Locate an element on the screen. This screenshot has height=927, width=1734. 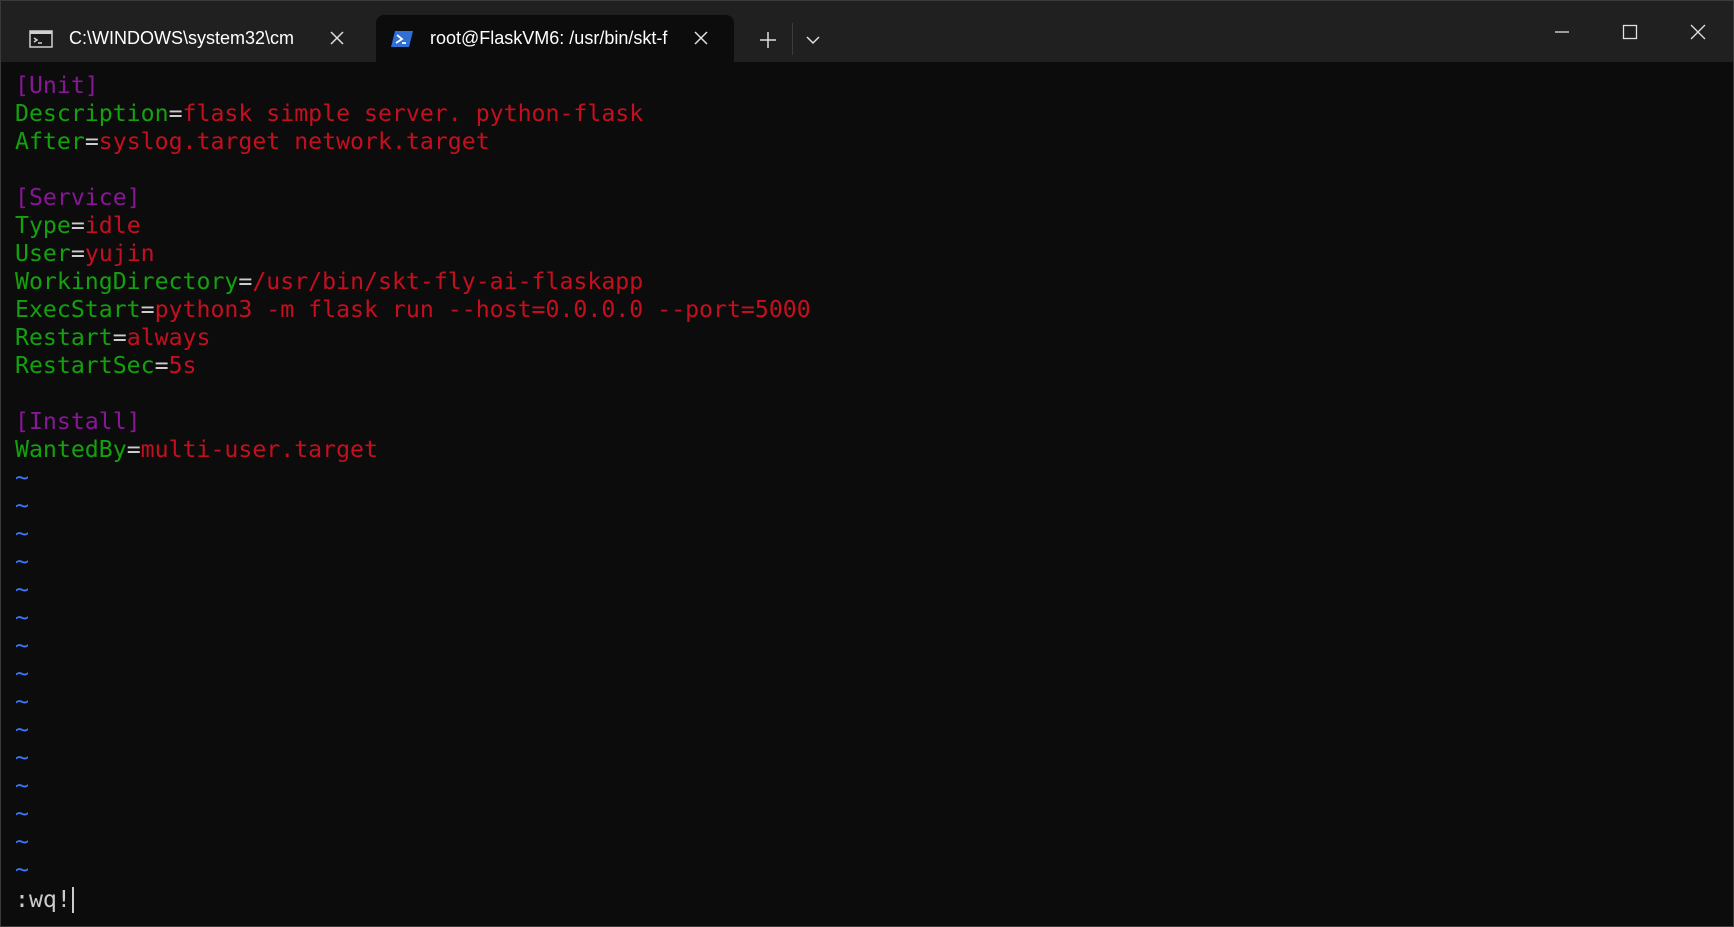
config-section-header: [Install] is located at coordinates (865, 422).